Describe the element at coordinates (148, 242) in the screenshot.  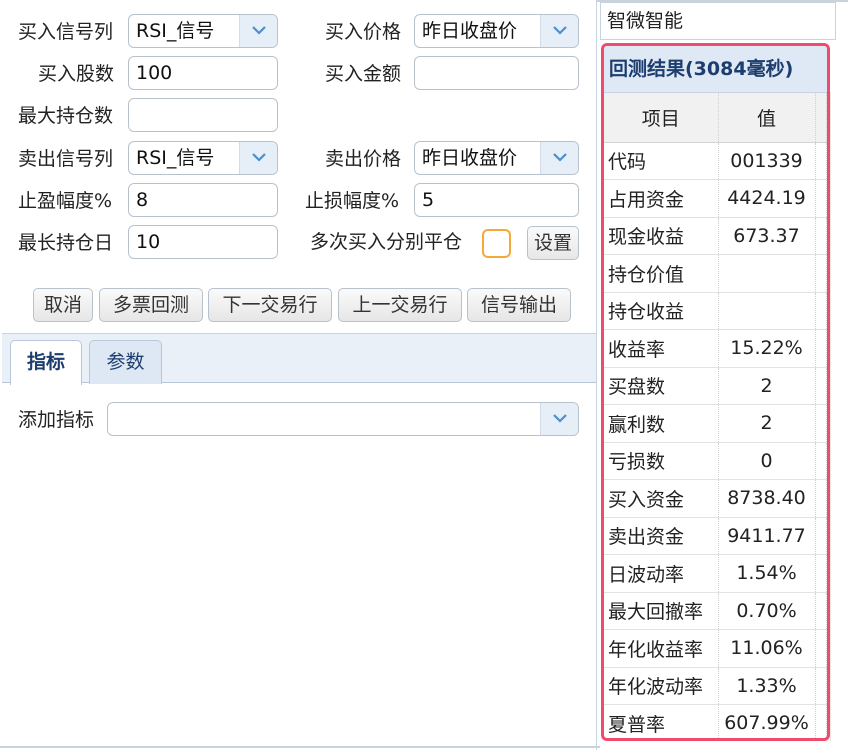
I see `max-hold-days-value: 10` at that location.